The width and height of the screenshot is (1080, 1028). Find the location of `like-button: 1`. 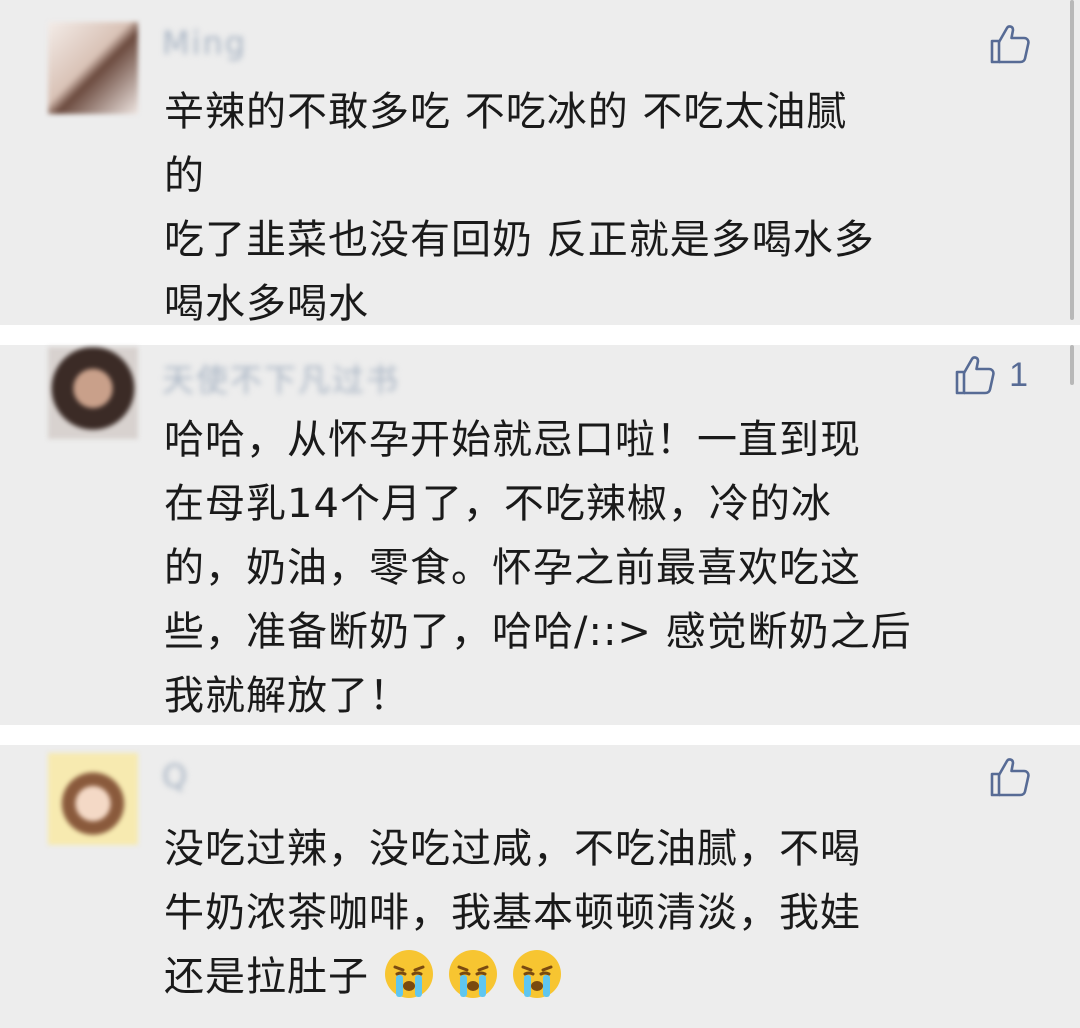

like-button: 1 is located at coordinates (990, 375).